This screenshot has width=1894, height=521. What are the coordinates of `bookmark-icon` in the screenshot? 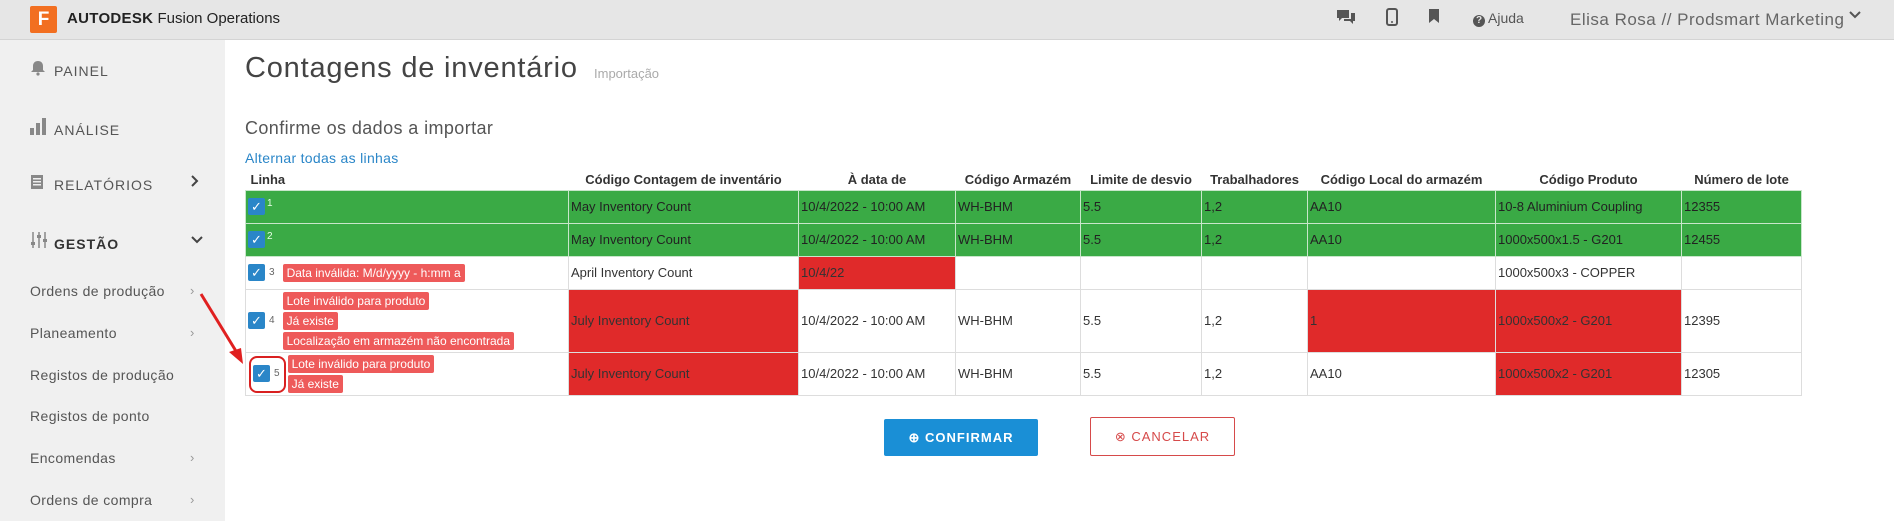 It's located at (1434, 18).